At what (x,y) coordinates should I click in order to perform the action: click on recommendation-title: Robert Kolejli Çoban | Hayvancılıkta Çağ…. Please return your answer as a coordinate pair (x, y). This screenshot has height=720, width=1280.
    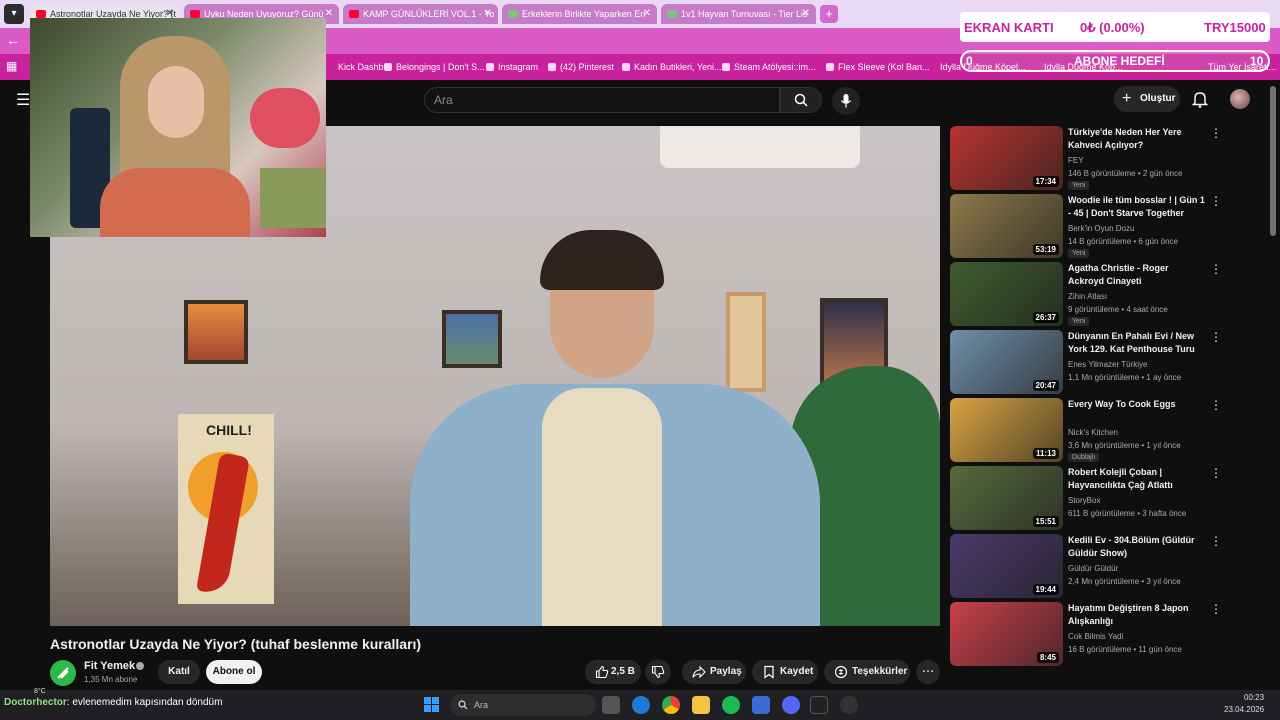
    Looking at the image, I should click on (1137, 479).